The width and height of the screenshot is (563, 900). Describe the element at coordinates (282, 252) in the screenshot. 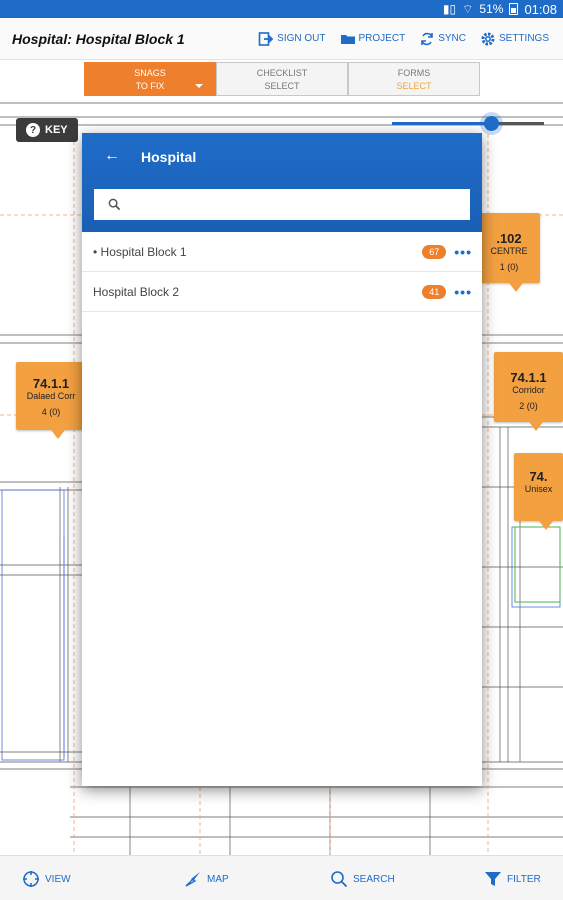

I see `list-item: • Hospital Block 1 67 •••` at that location.